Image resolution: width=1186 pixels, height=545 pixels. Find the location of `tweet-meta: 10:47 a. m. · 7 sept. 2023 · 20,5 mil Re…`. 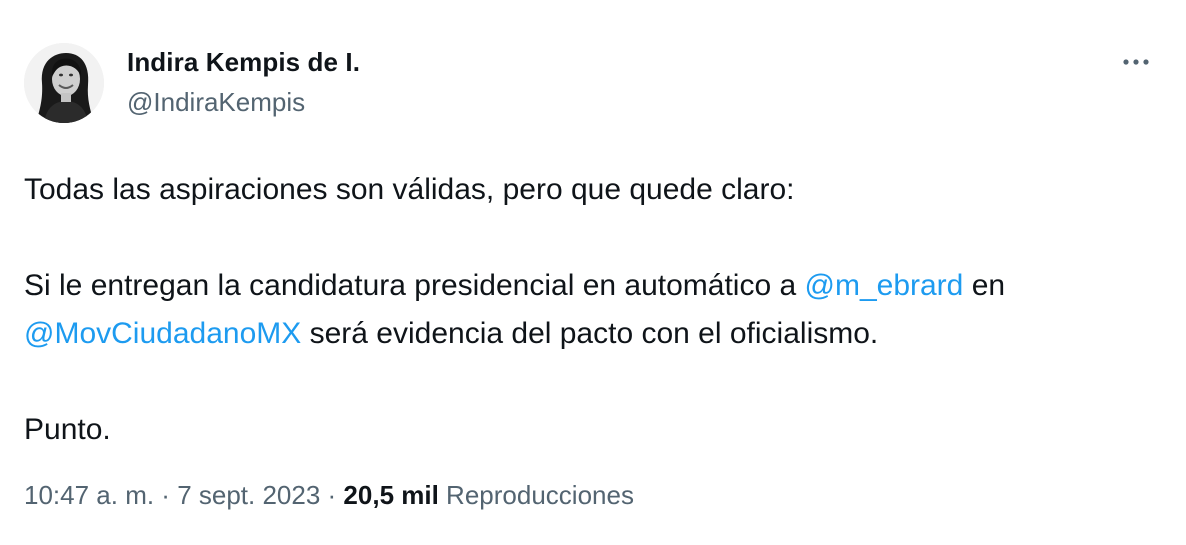

tweet-meta: 10:47 a. m. · 7 sept. 2023 · 20,5 mil Re… is located at coordinates (329, 495).